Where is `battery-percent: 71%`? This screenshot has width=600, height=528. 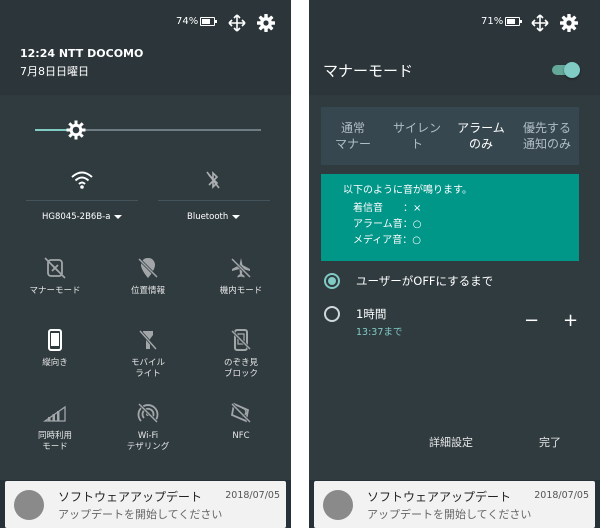
battery-percent: 71% is located at coordinates (492, 21).